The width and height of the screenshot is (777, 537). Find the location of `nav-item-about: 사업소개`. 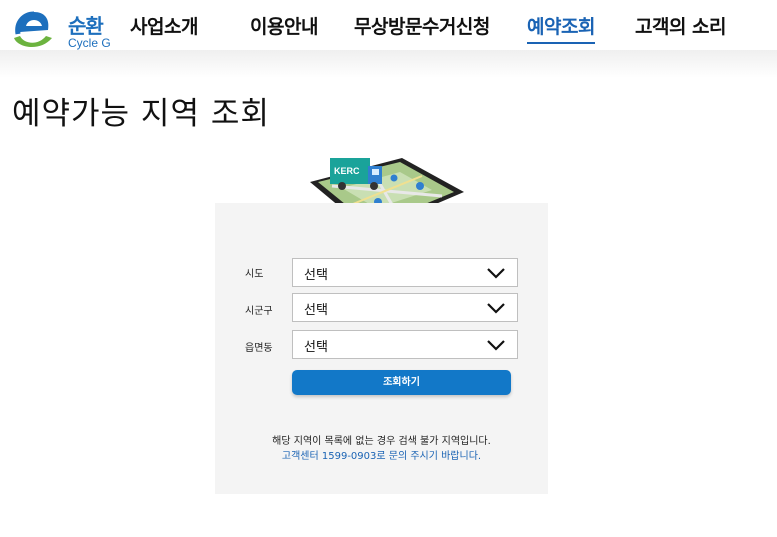

nav-item-about: 사업소개 is located at coordinates (164, 25).